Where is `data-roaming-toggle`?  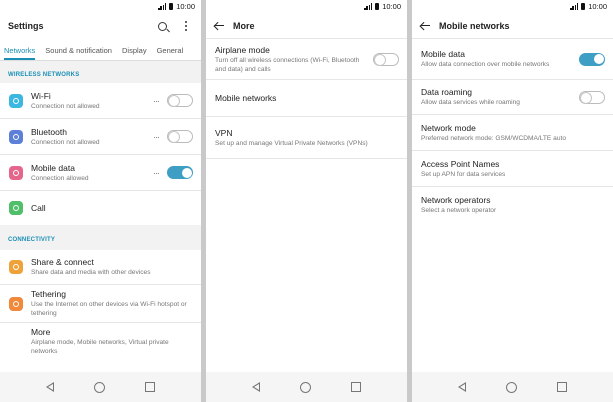 data-roaming-toggle is located at coordinates (592, 97).